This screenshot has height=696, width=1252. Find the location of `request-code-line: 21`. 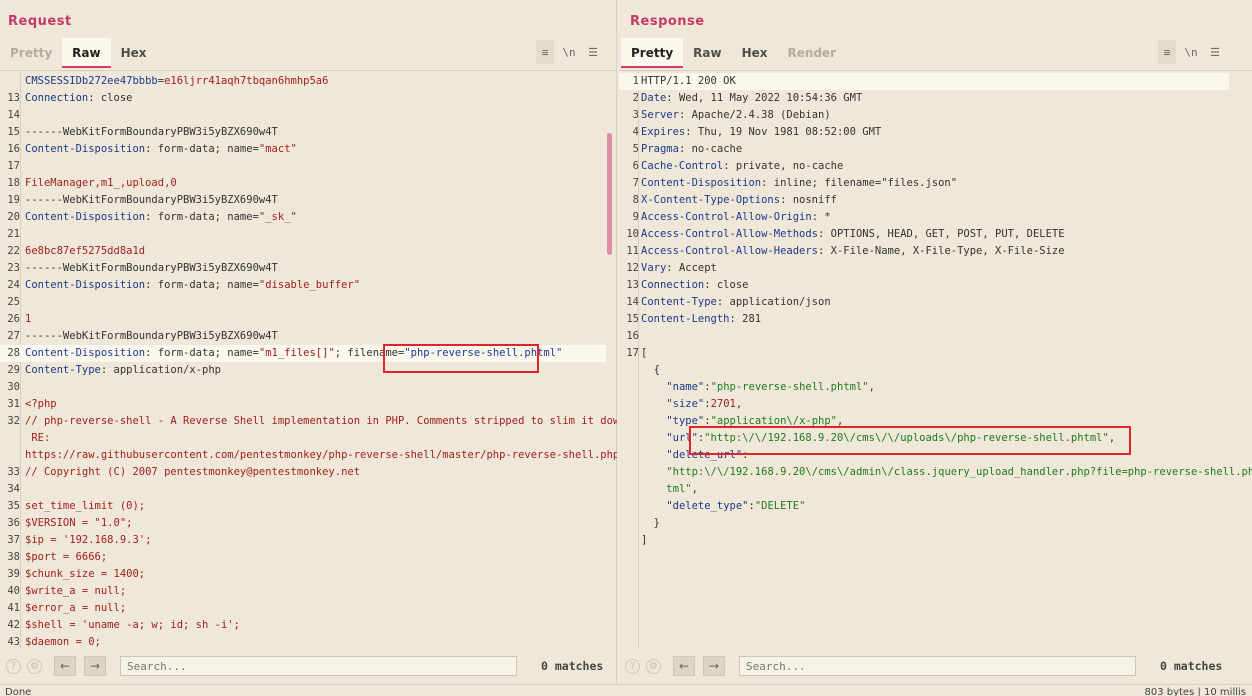

request-code-line: 21 is located at coordinates (303, 234).